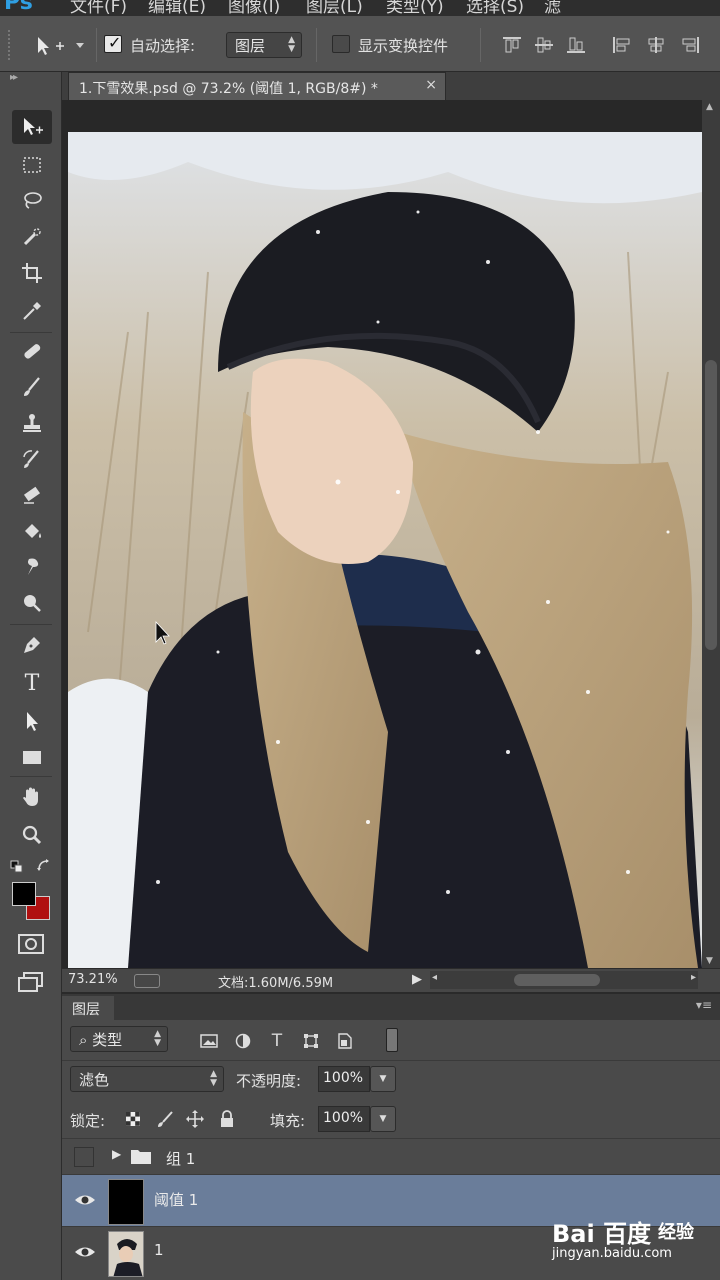  What do you see at coordinates (383, 1119) in the screenshot?
I see `fill-dropdown-button: ▼` at bounding box center [383, 1119].